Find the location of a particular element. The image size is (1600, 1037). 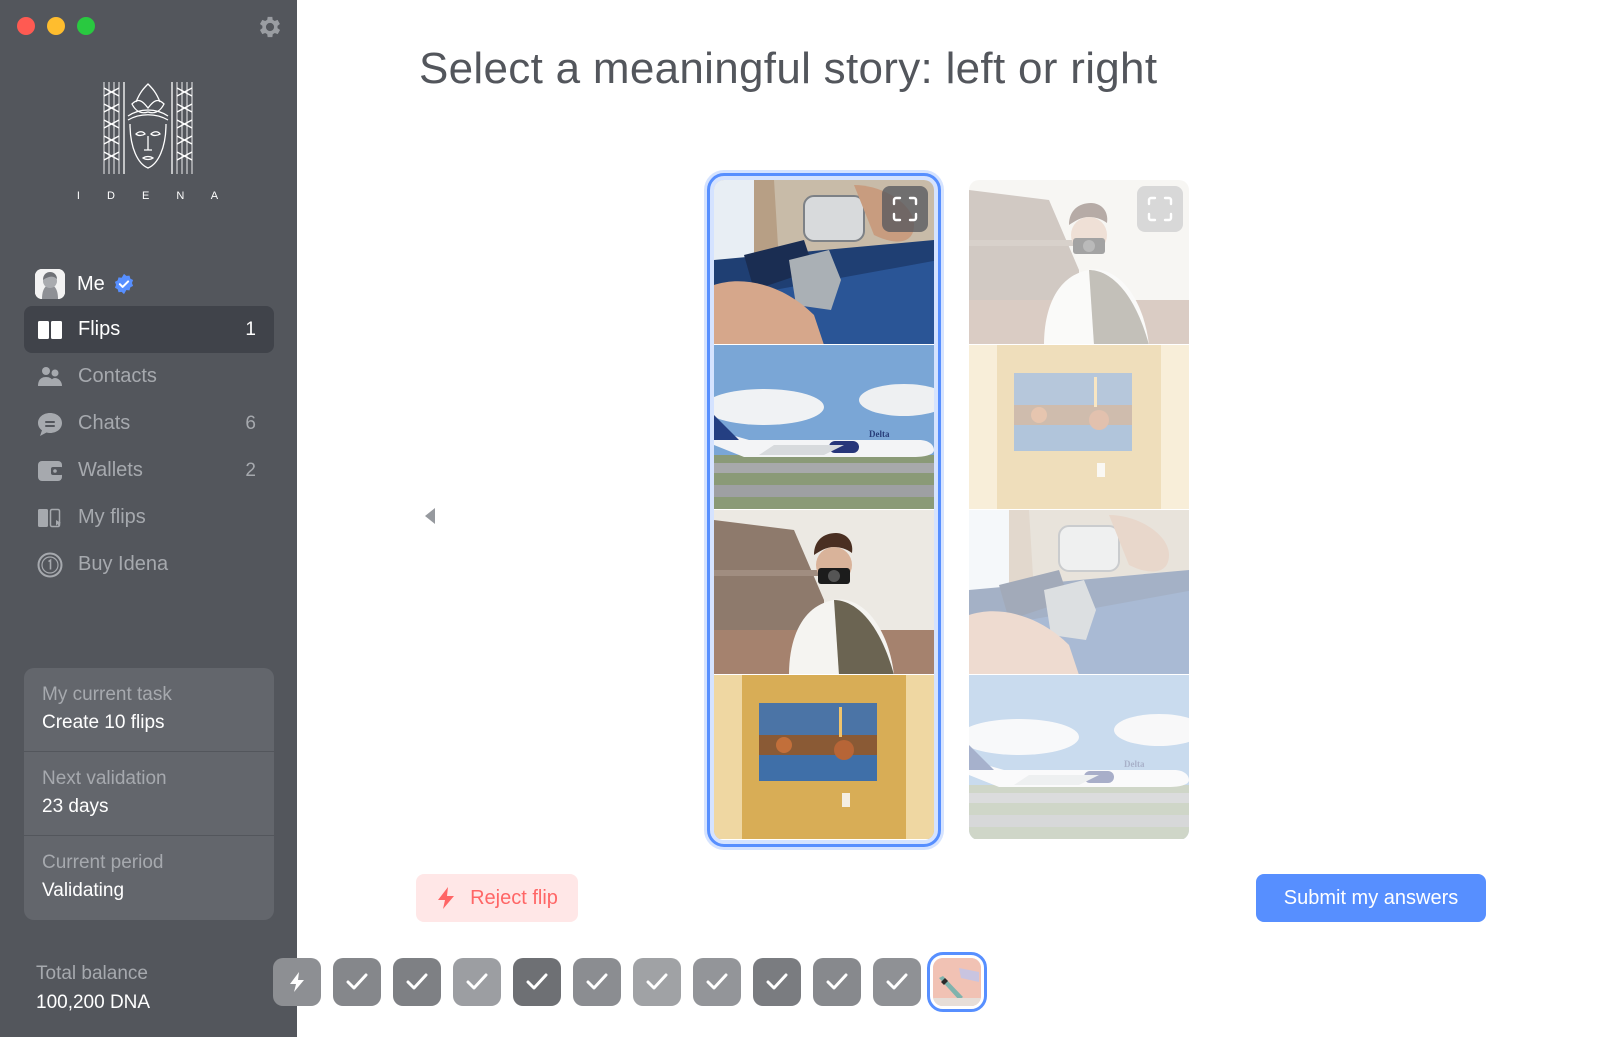

chats-count-badge: 6 is located at coordinates (250, 423).